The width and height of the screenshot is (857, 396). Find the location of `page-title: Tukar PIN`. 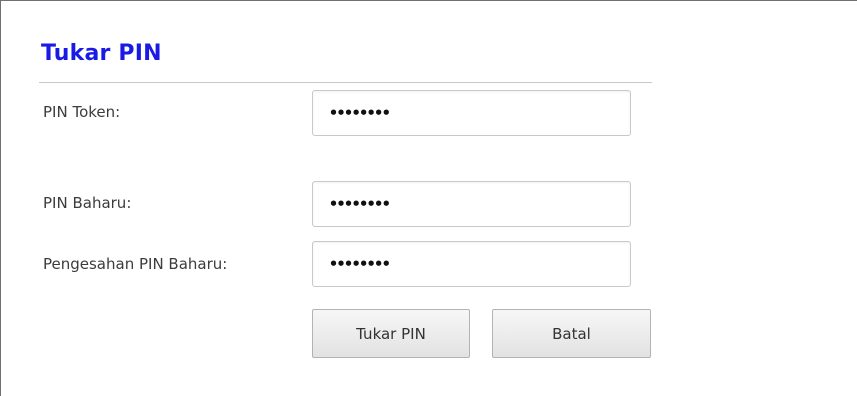

page-title: Tukar PIN is located at coordinates (101, 53).